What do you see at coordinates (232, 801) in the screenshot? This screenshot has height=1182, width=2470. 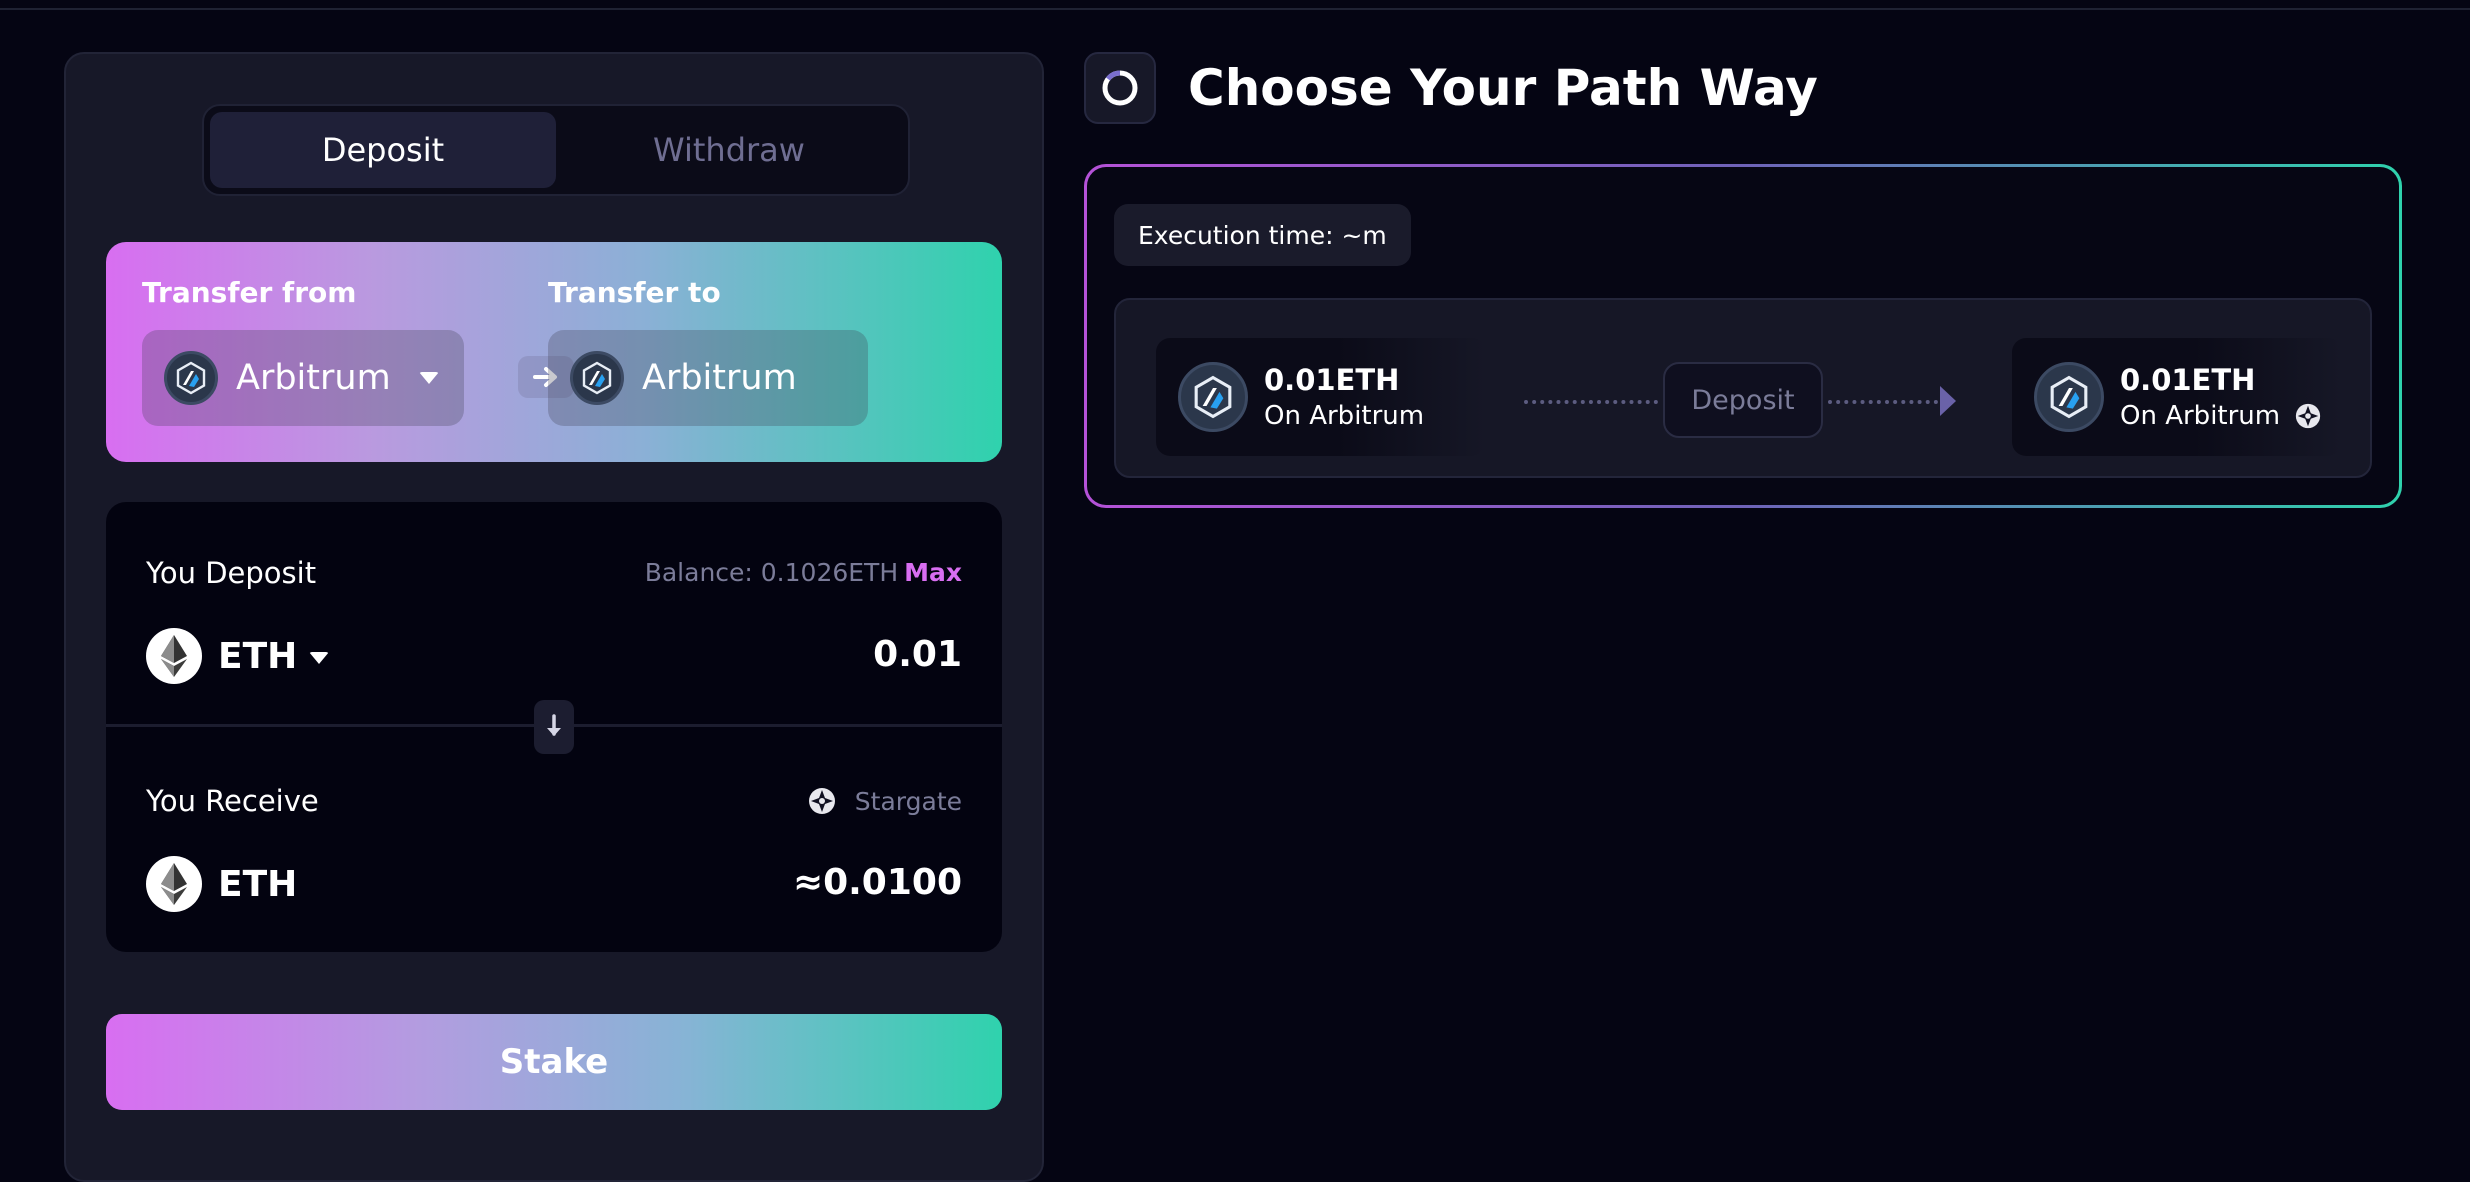 I see `you-receive-label: You Receive` at bounding box center [232, 801].